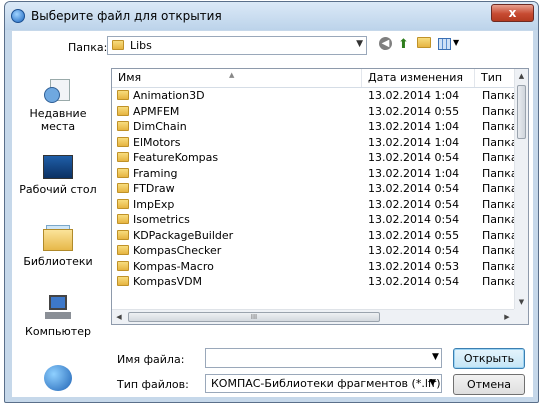  What do you see at coordinates (151, 359) in the screenshot?
I see `filename-label: Имя файла:` at bounding box center [151, 359].